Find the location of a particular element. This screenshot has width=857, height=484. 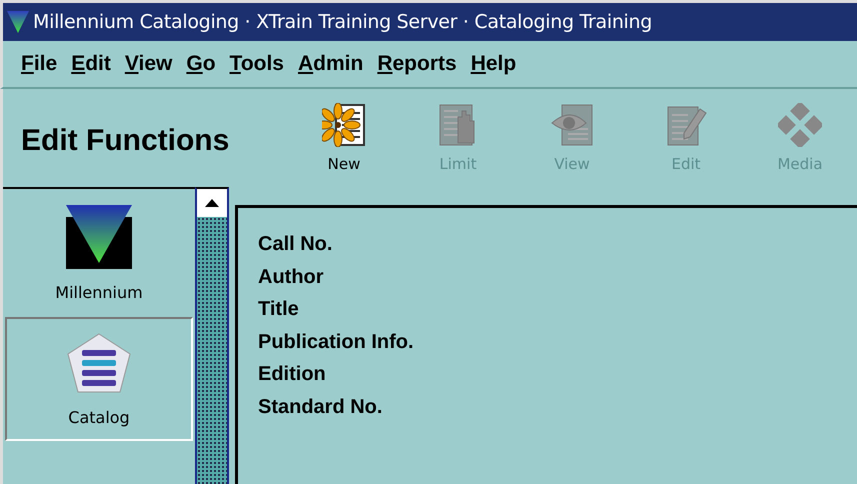

toolbar-button: New is located at coordinates (344, 138).